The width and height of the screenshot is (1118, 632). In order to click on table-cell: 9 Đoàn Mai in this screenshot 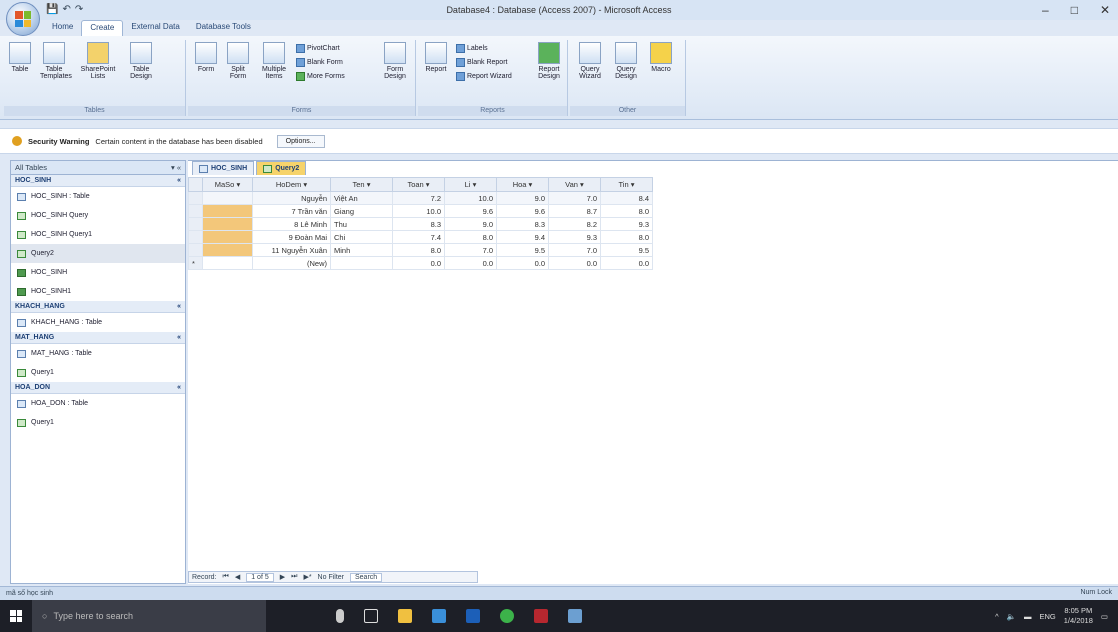, I will do `click(291, 237)`.